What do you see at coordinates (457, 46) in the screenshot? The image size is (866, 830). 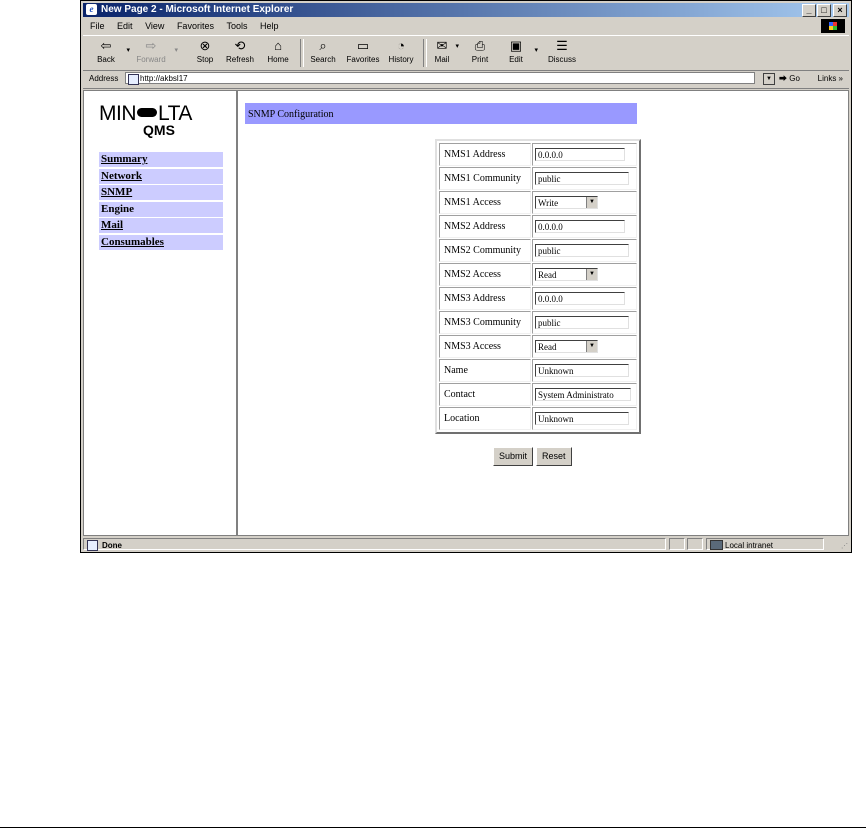 I see `mail-dropdown-icon: ▾` at bounding box center [457, 46].